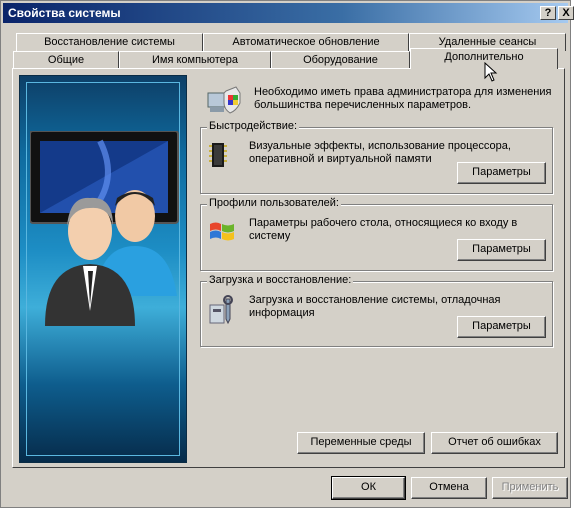 Image resolution: width=579 pixels, height=511 pixels. I want to click on users-icon, so click(111, 258).